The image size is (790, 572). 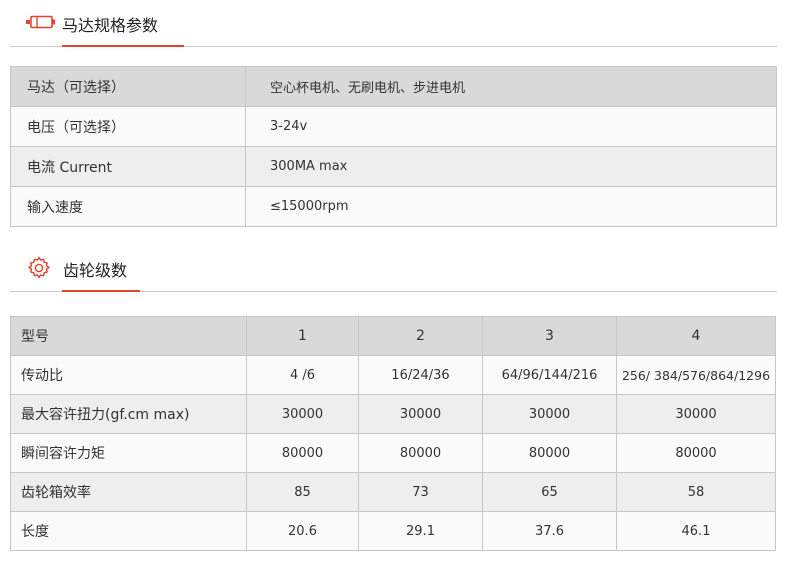 I want to click on table-cell: 64/96/144/216, so click(x=549, y=375).